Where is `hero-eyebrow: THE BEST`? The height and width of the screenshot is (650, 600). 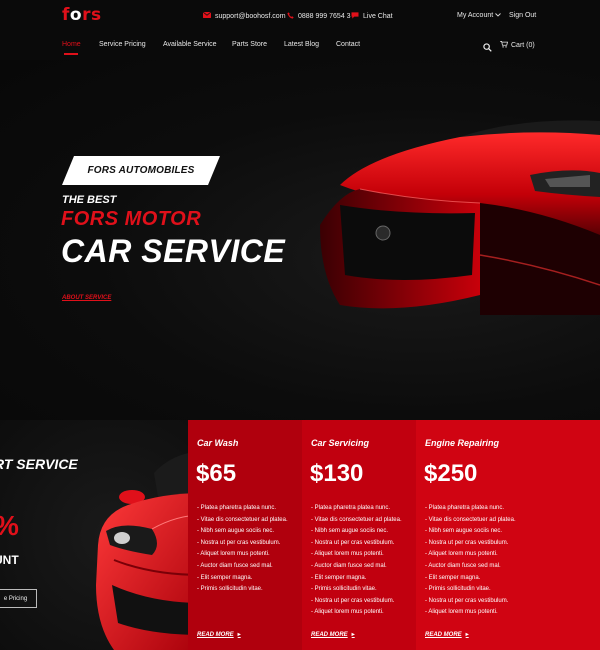
hero-eyebrow: THE BEST is located at coordinates (89, 200).